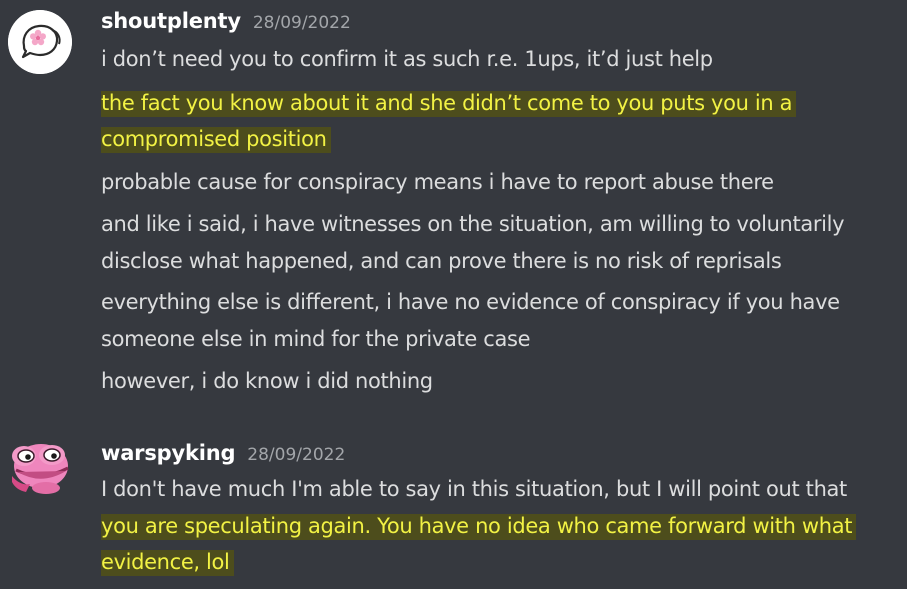 Image resolution: width=907 pixels, height=589 pixels. I want to click on message-line-highlighted: compromised position, so click(216, 139).